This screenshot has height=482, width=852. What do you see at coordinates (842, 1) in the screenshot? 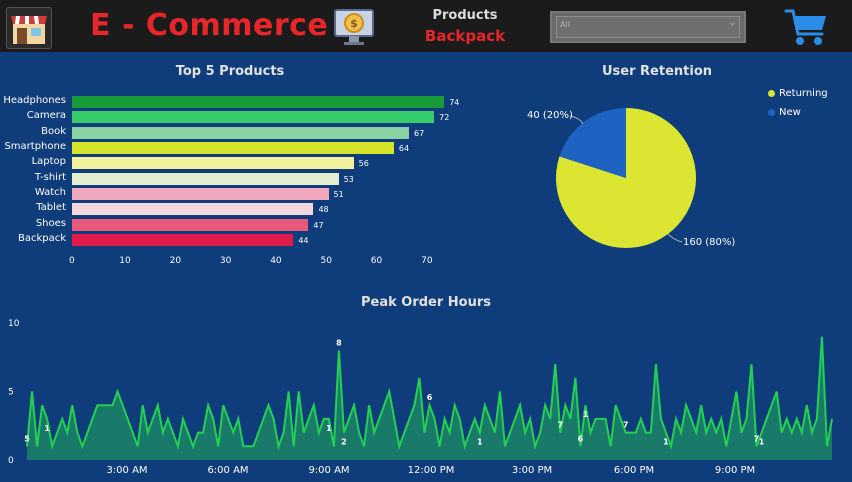
I see `peak-point-label: 3` at bounding box center [842, 1].